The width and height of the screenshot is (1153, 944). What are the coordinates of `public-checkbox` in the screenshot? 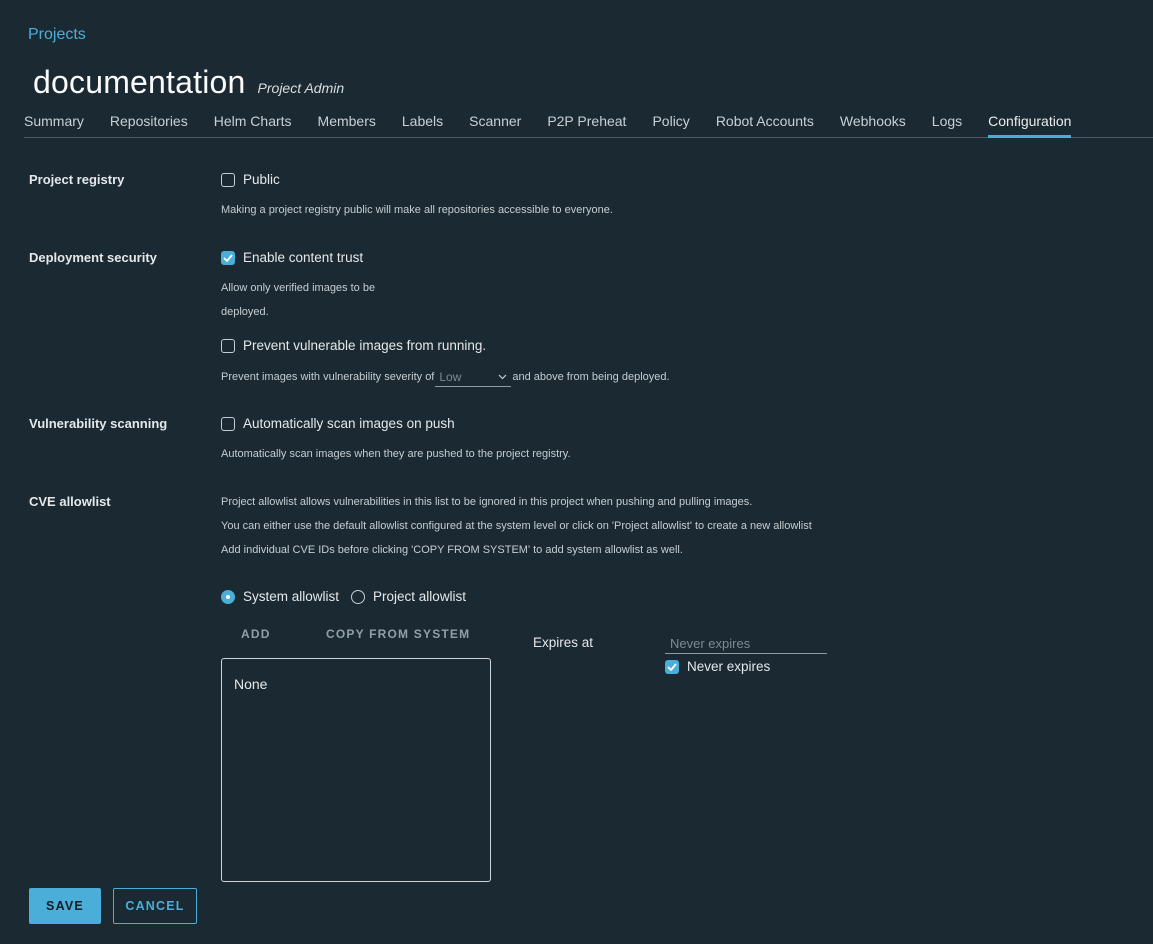 It's located at (228, 179).